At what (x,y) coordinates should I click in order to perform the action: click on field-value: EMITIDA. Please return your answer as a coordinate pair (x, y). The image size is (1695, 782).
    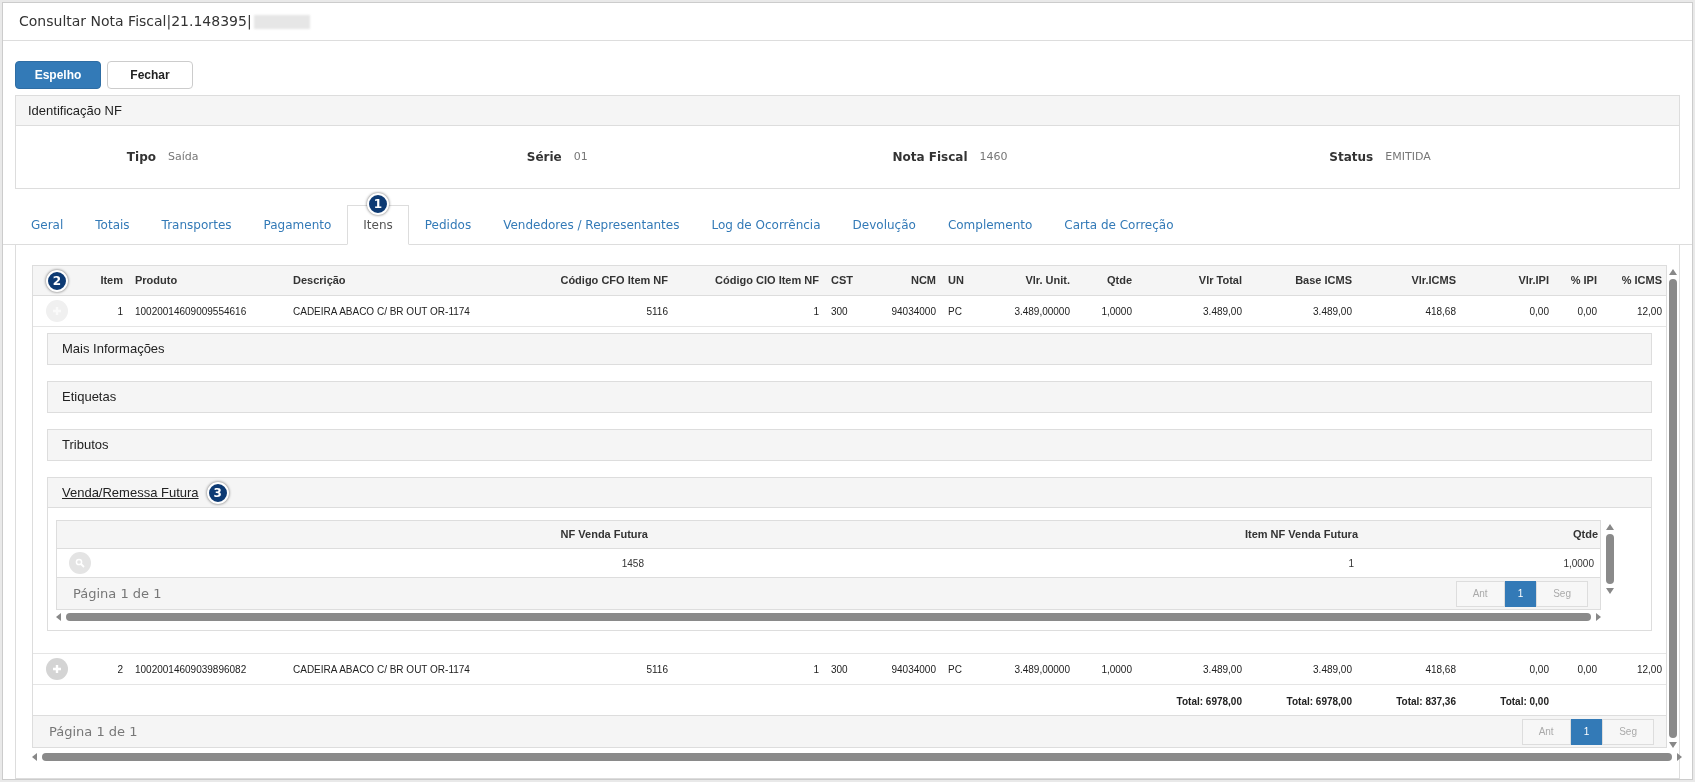
    Looking at the image, I should click on (1408, 156).